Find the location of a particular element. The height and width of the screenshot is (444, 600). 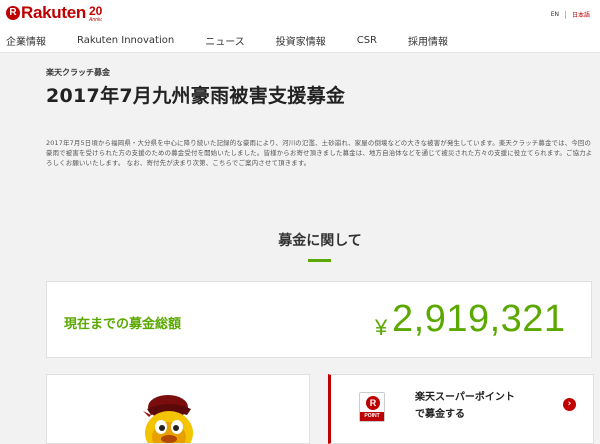

top-bar: R Rakuten 20 Anniv. EN 日本語 is located at coordinates (300, 14).